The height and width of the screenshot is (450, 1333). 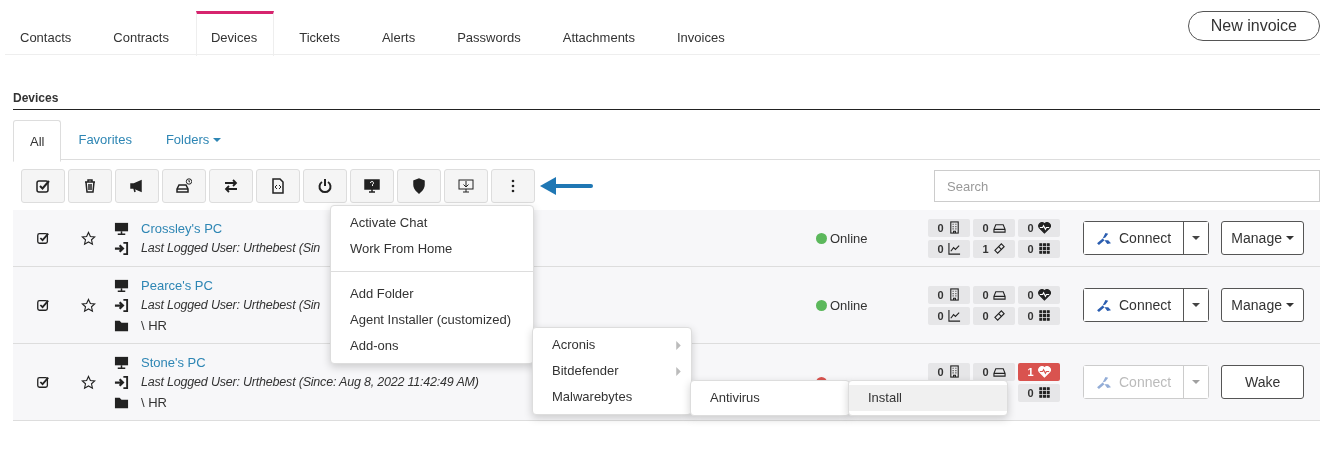 I want to click on new-invoice-button: New invoice, so click(x=1253, y=26).